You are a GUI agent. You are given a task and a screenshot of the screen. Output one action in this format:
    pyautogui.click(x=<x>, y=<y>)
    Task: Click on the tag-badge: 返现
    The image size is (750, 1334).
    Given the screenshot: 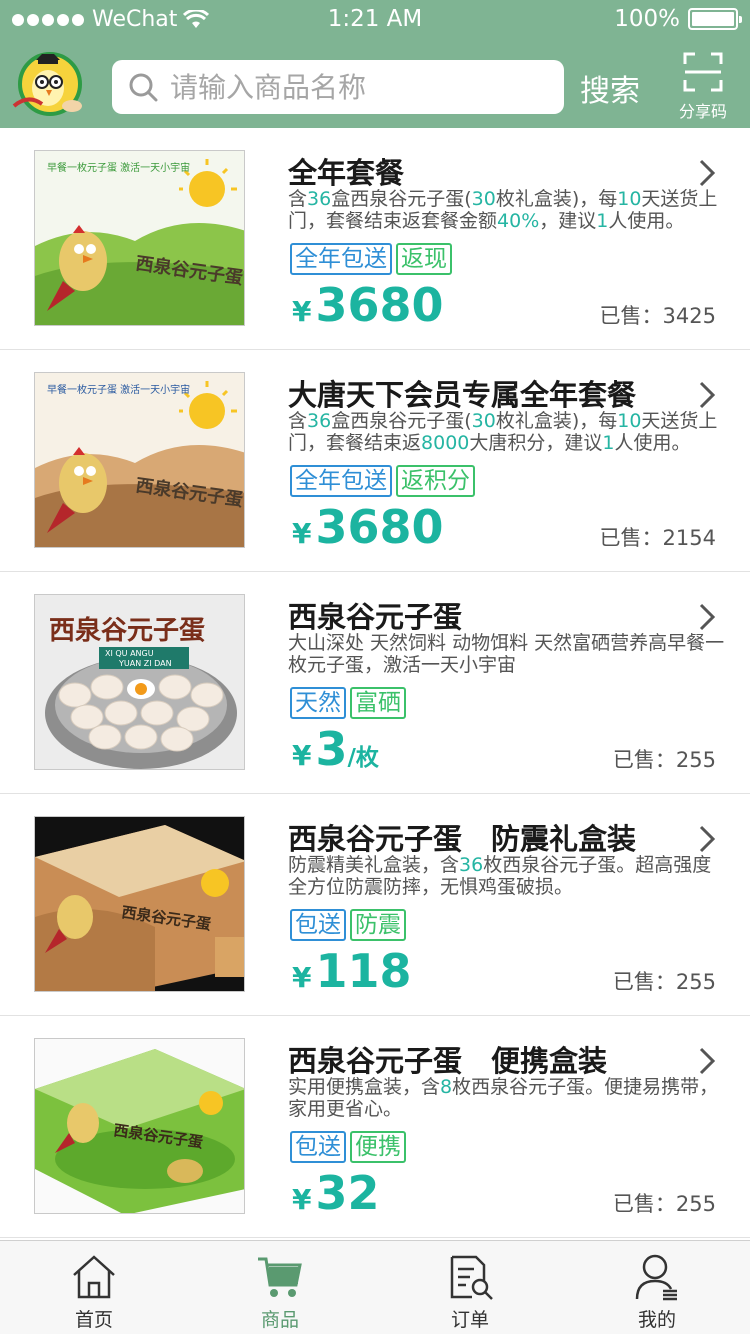 What is the action you would take?
    pyautogui.click(x=424, y=259)
    